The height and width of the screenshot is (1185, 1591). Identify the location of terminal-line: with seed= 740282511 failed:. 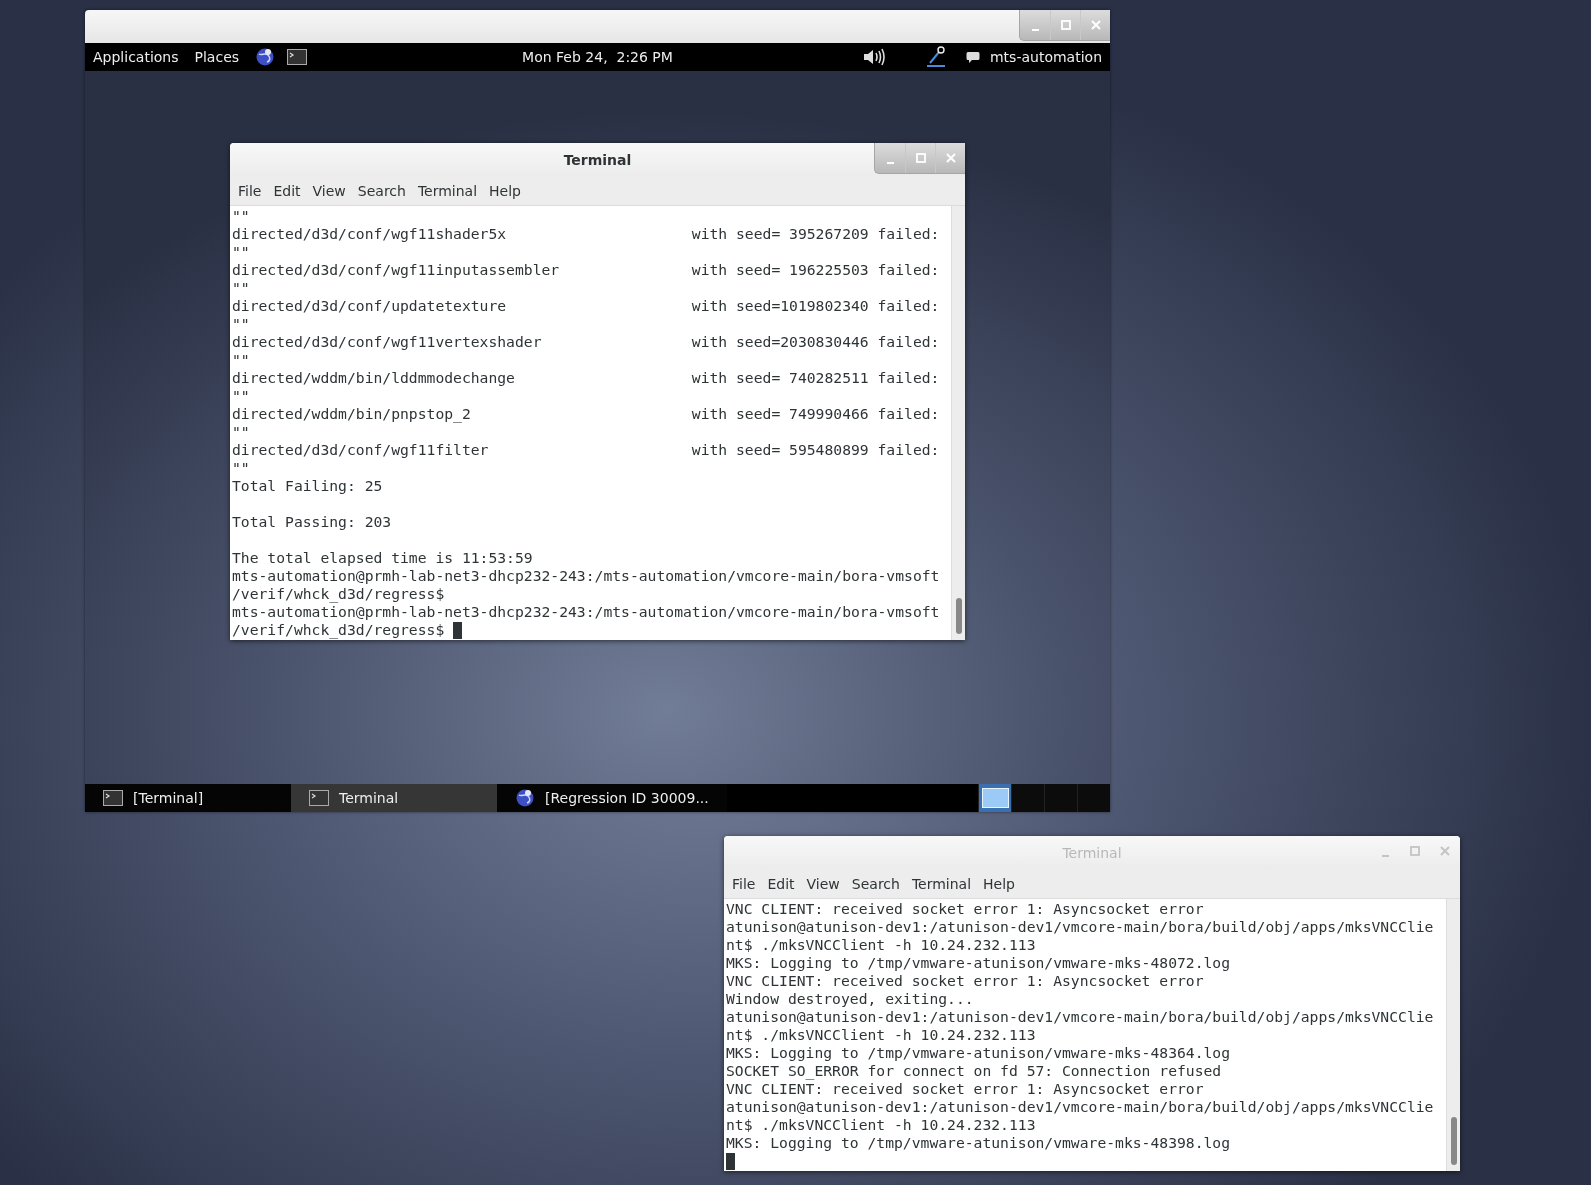
(815, 378).